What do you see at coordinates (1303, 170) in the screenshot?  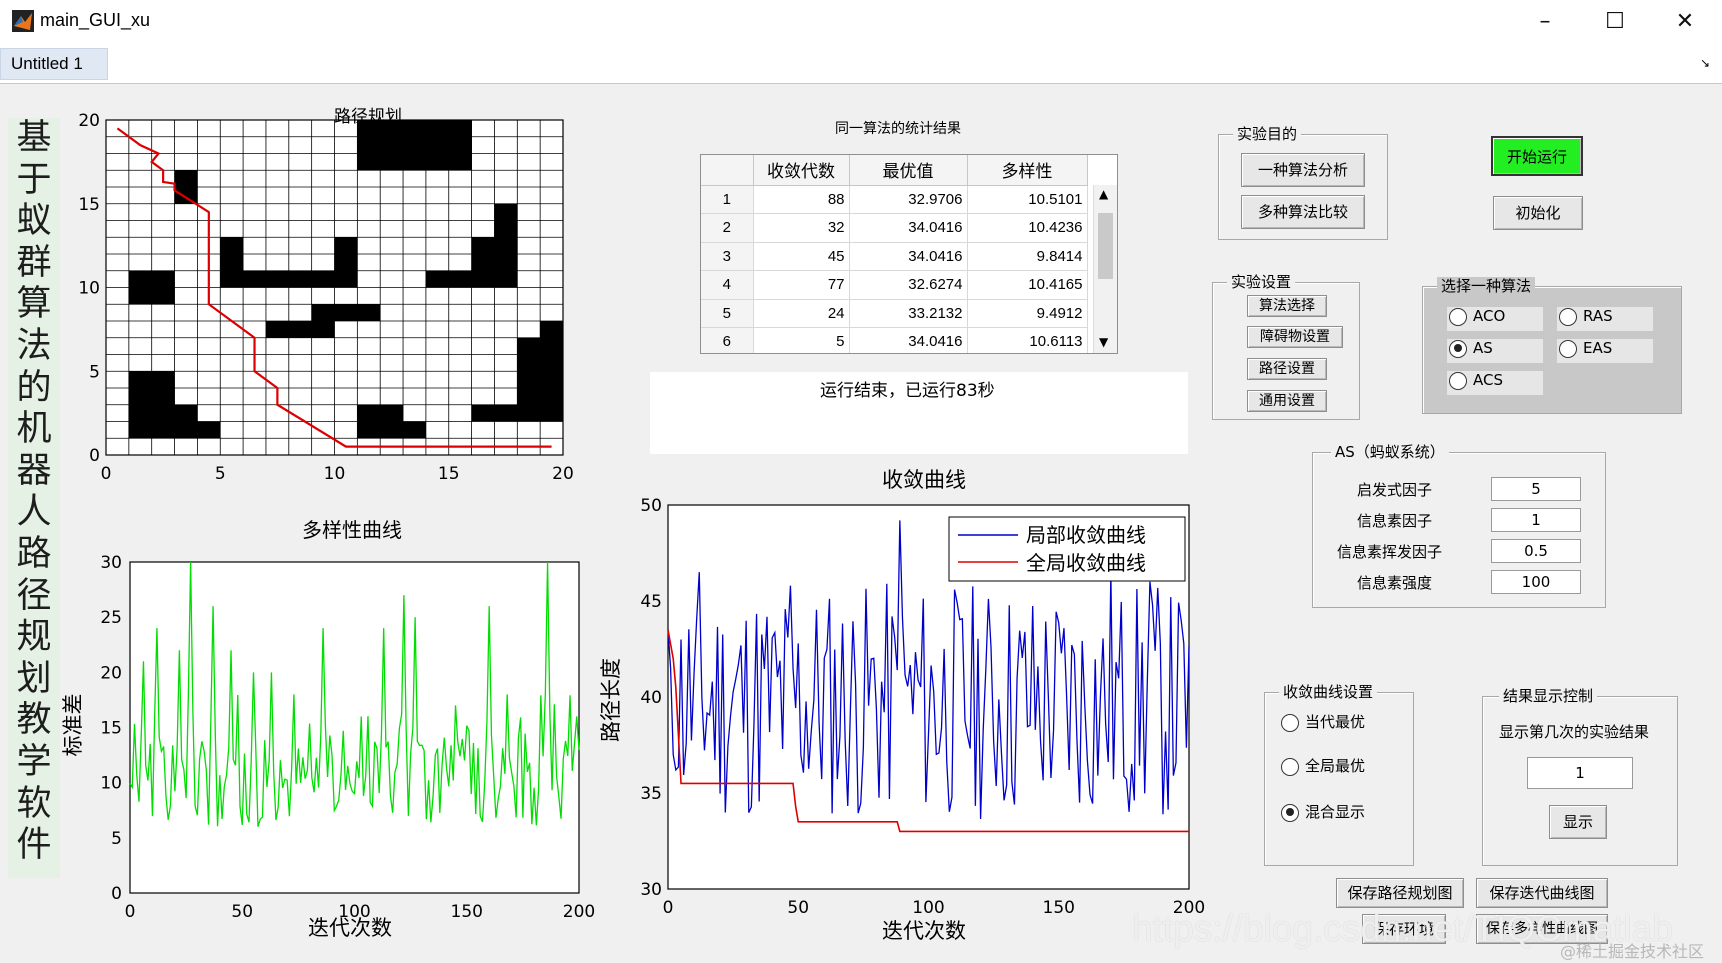 I see `single-algo-analysis-button: 一种算法分析` at bounding box center [1303, 170].